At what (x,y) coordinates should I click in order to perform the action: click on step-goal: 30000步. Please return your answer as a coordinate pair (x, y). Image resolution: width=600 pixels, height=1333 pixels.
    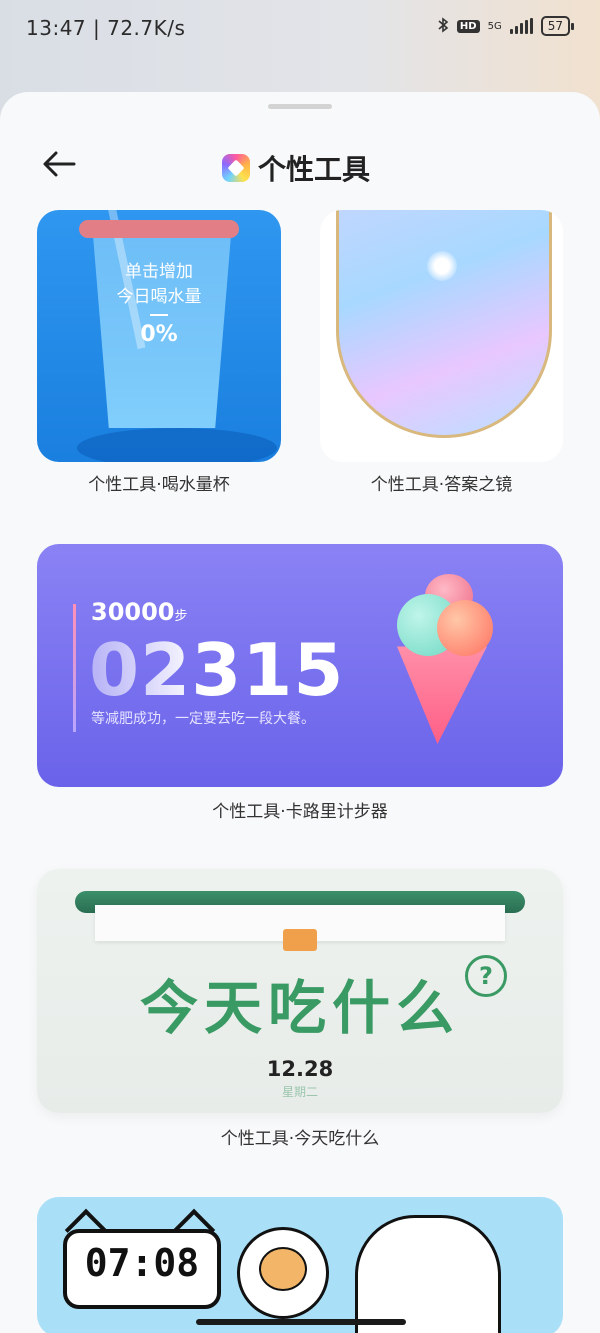
    Looking at the image, I should click on (139, 612).